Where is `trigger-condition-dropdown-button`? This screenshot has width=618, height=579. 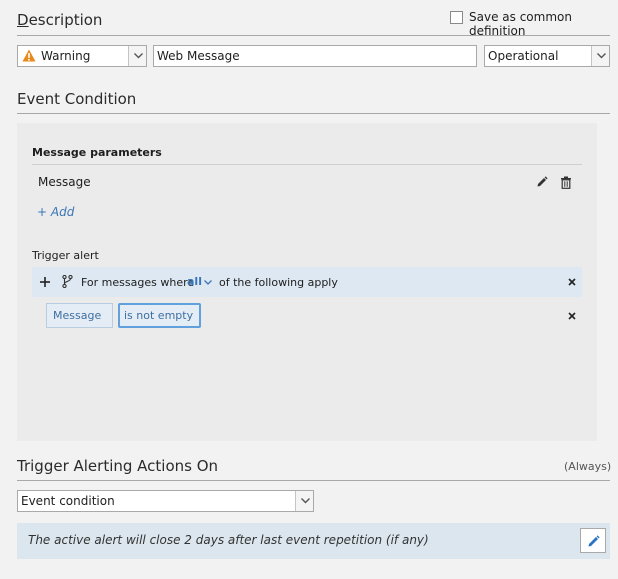 trigger-condition-dropdown-button is located at coordinates (304, 501).